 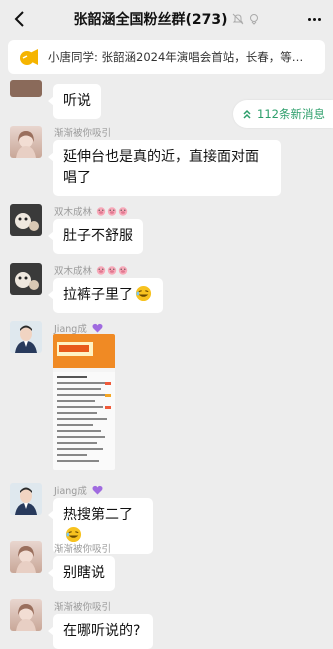 I want to click on new-messages-pill: 112条新消息, so click(x=283, y=114).